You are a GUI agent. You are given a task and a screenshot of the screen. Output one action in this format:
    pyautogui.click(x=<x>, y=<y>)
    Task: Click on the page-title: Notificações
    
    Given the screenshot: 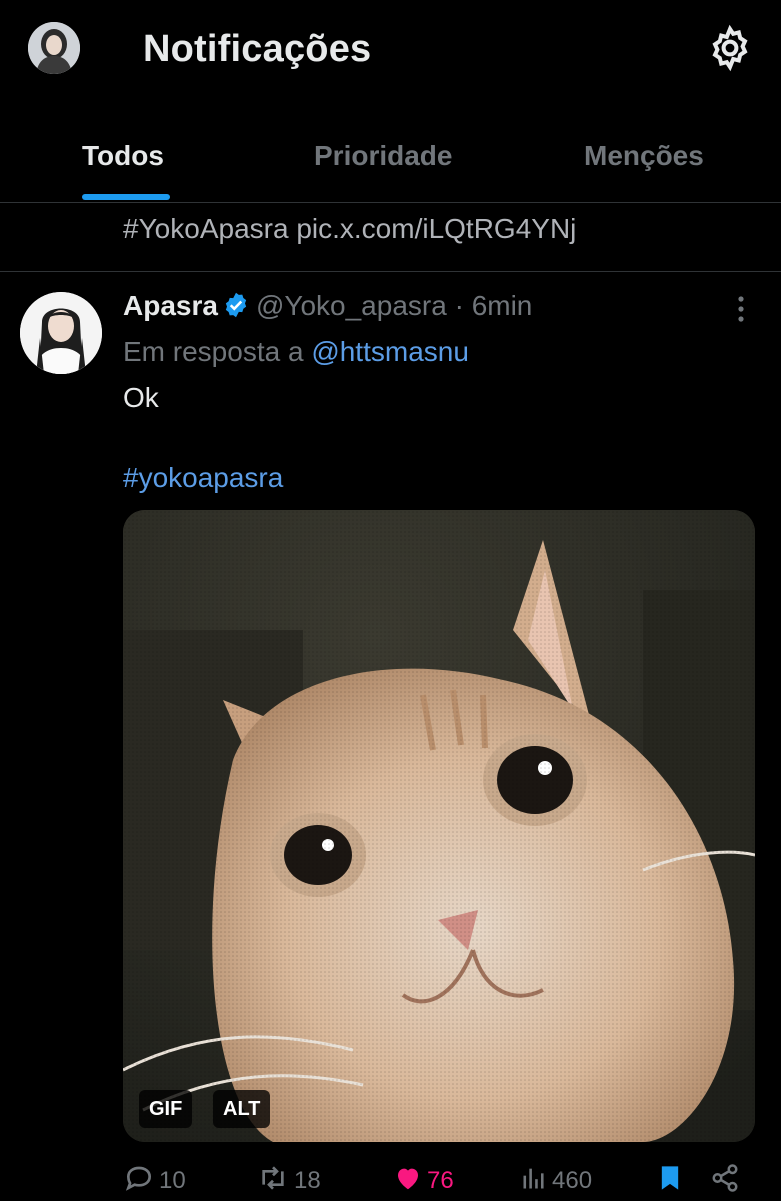 What is the action you would take?
    pyautogui.click(x=257, y=49)
    